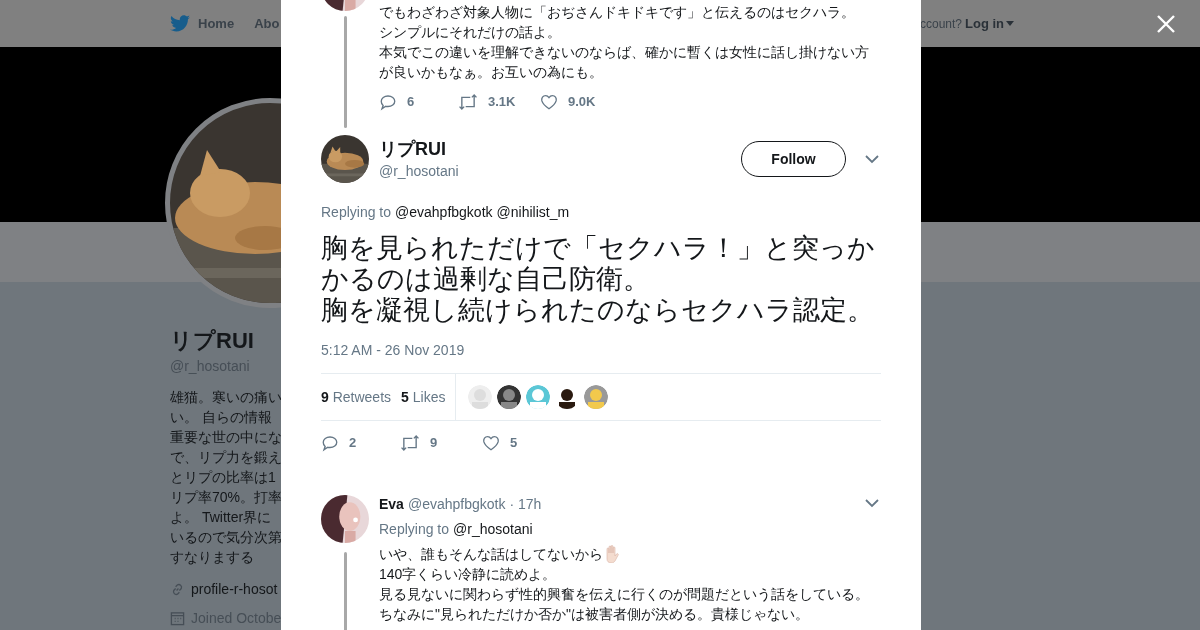 The height and width of the screenshot is (630, 1200). I want to click on profile-bio-line: いるので気分次第, so click(226, 537).